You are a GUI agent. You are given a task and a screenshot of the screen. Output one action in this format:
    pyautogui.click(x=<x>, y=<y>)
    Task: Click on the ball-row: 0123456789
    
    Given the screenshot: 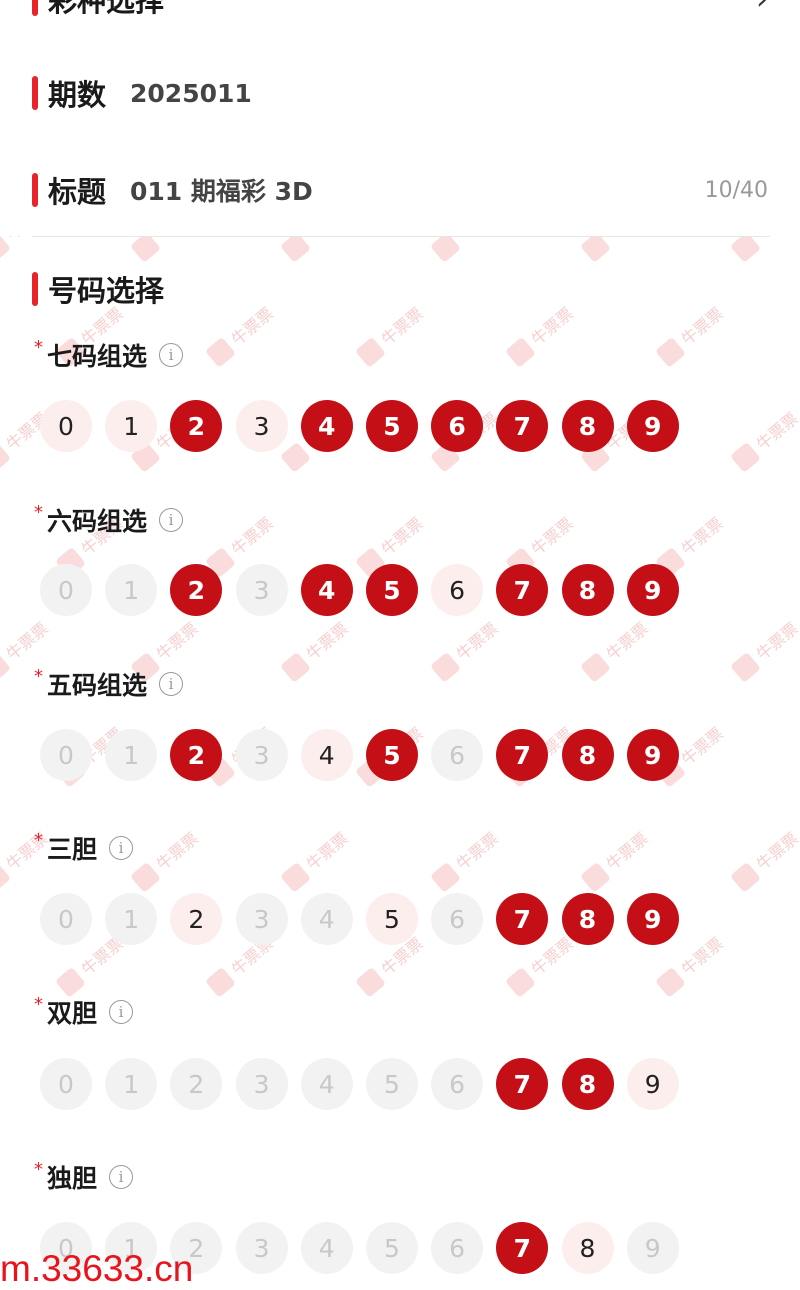 What is the action you would take?
    pyautogui.click(x=366, y=919)
    